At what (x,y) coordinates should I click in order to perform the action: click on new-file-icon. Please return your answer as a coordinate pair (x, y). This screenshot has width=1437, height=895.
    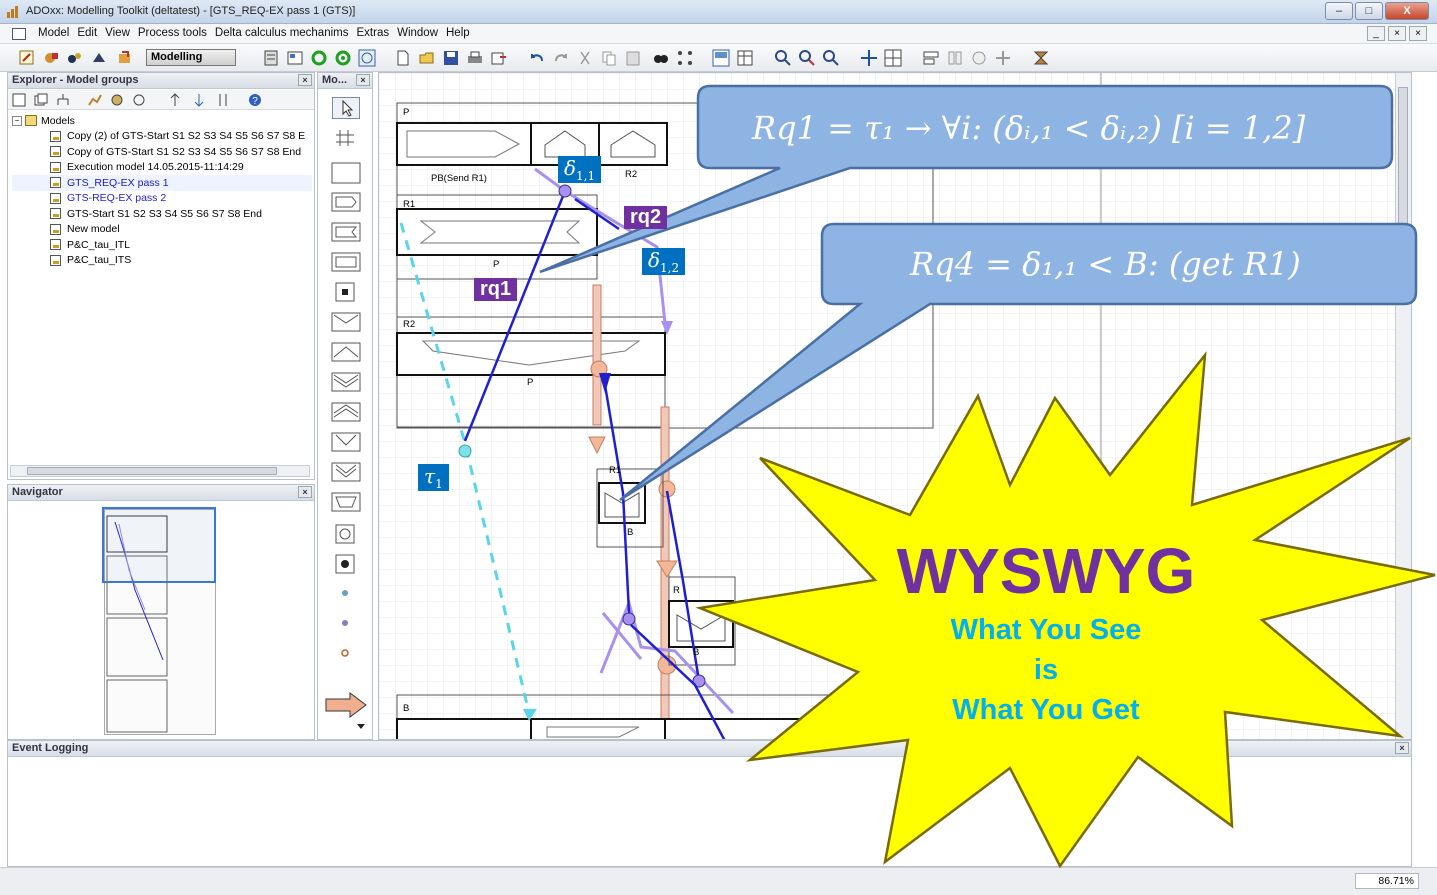
    Looking at the image, I should click on (403, 58).